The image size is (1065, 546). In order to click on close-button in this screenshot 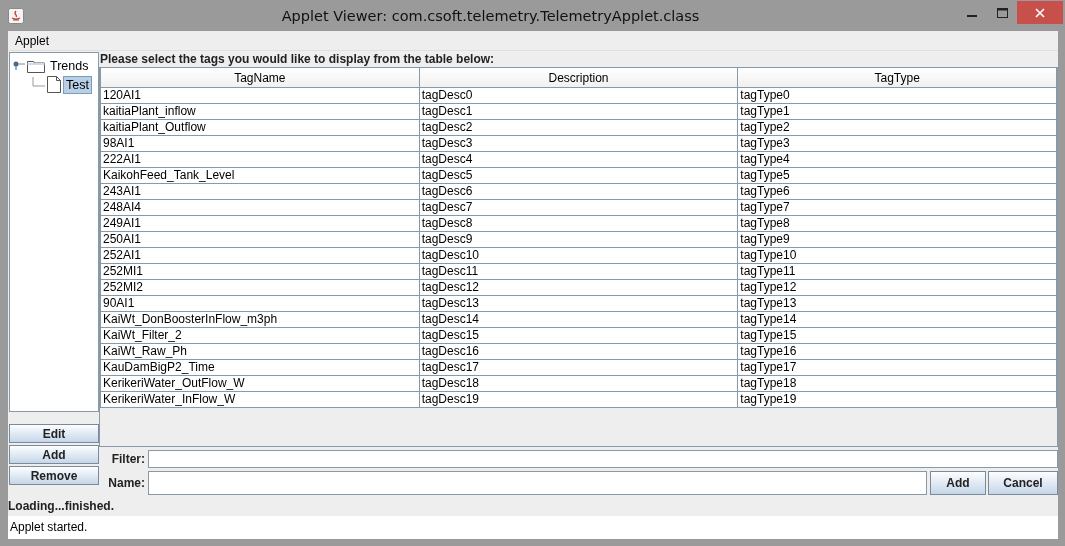, I will do `click(1040, 12)`.